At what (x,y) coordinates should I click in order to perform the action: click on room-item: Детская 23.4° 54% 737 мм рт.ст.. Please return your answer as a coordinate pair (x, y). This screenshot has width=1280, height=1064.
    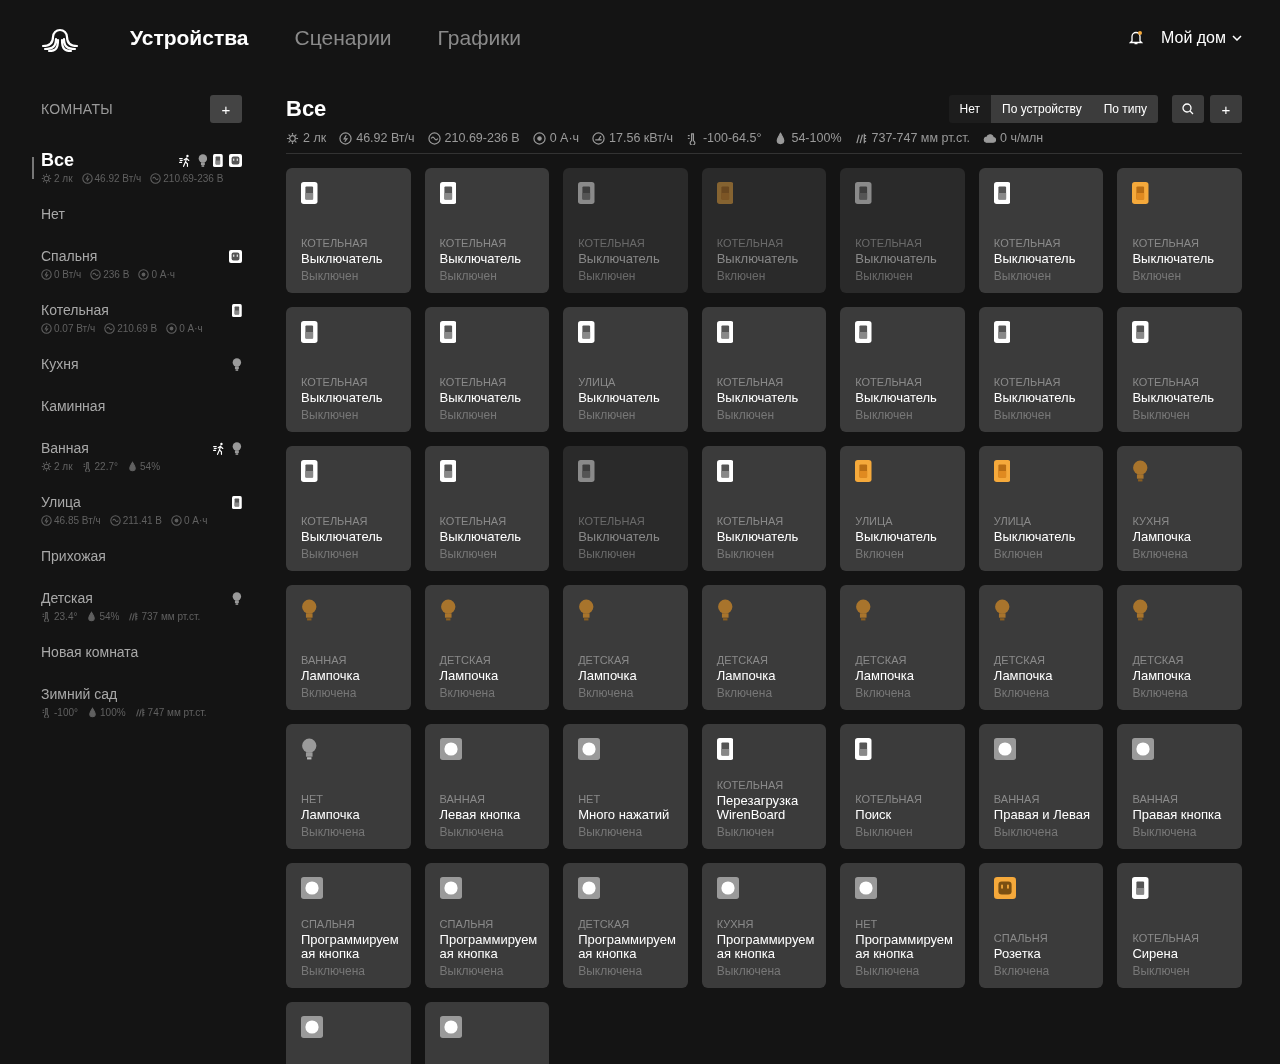
    Looking at the image, I should click on (141, 605).